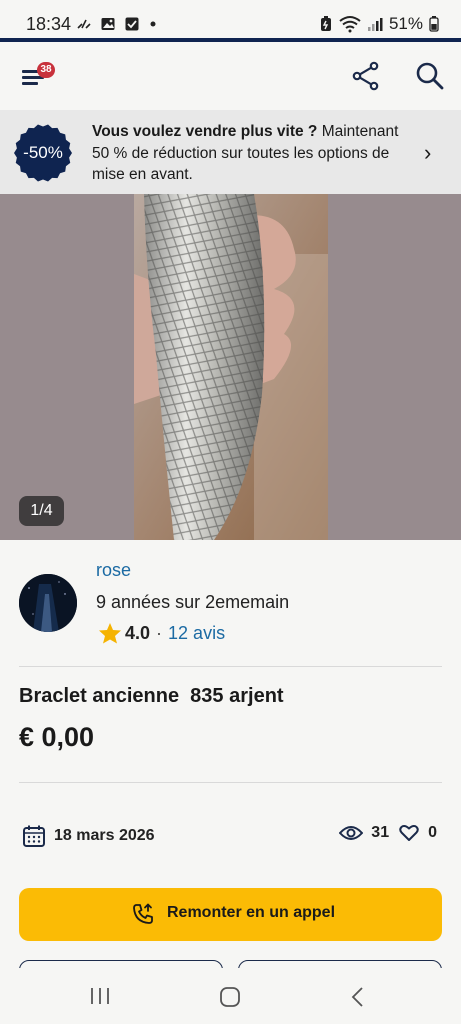 Image resolution: width=461 pixels, height=1024 pixels. Describe the element at coordinates (34, 836) in the screenshot. I see `calendar-icon` at that location.